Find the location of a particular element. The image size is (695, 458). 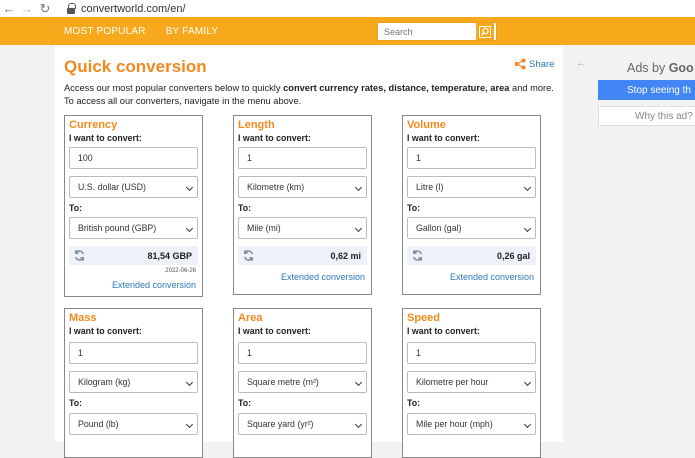

to-unit-select: Mile (mi) is located at coordinates (302, 228).